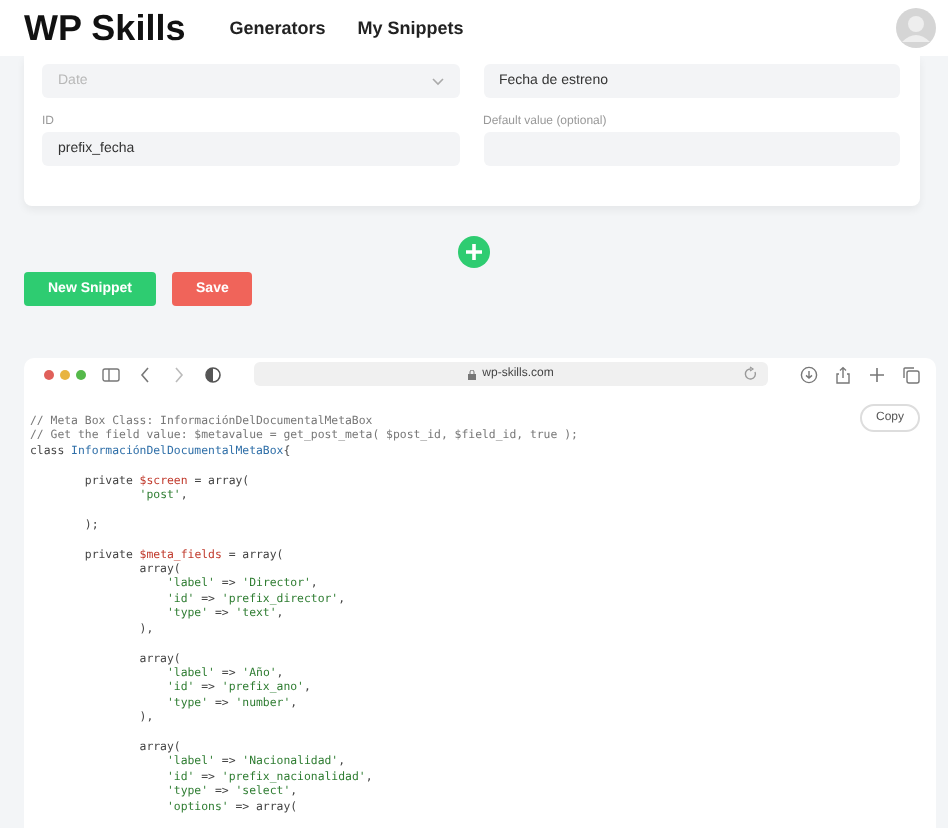 The width and height of the screenshot is (948, 828). What do you see at coordinates (49, 374) in the screenshot?
I see `close-dot-icon` at bounding box center [49, 374].